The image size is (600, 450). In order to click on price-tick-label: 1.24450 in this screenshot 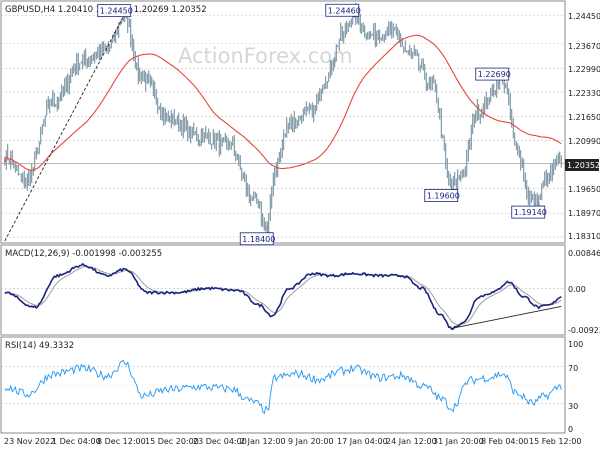, I will do `click(584, 16)`.